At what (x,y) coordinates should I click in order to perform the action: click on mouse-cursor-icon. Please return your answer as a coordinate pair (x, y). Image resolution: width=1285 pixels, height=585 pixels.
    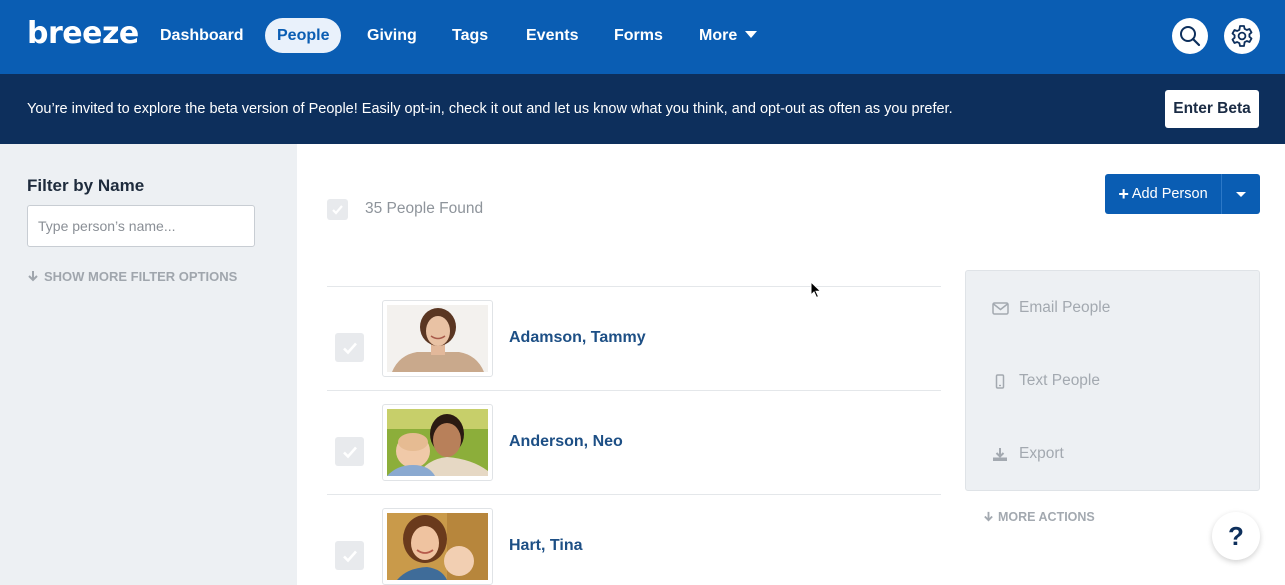
    Looking at the image, I should click on (816, 290).